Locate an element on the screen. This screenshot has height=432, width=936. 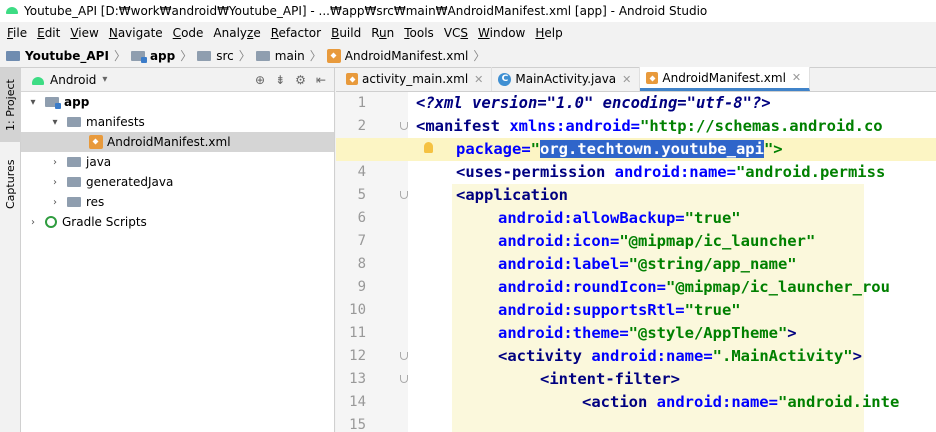
menu-item: VCS is located at coordinates (456, 33).